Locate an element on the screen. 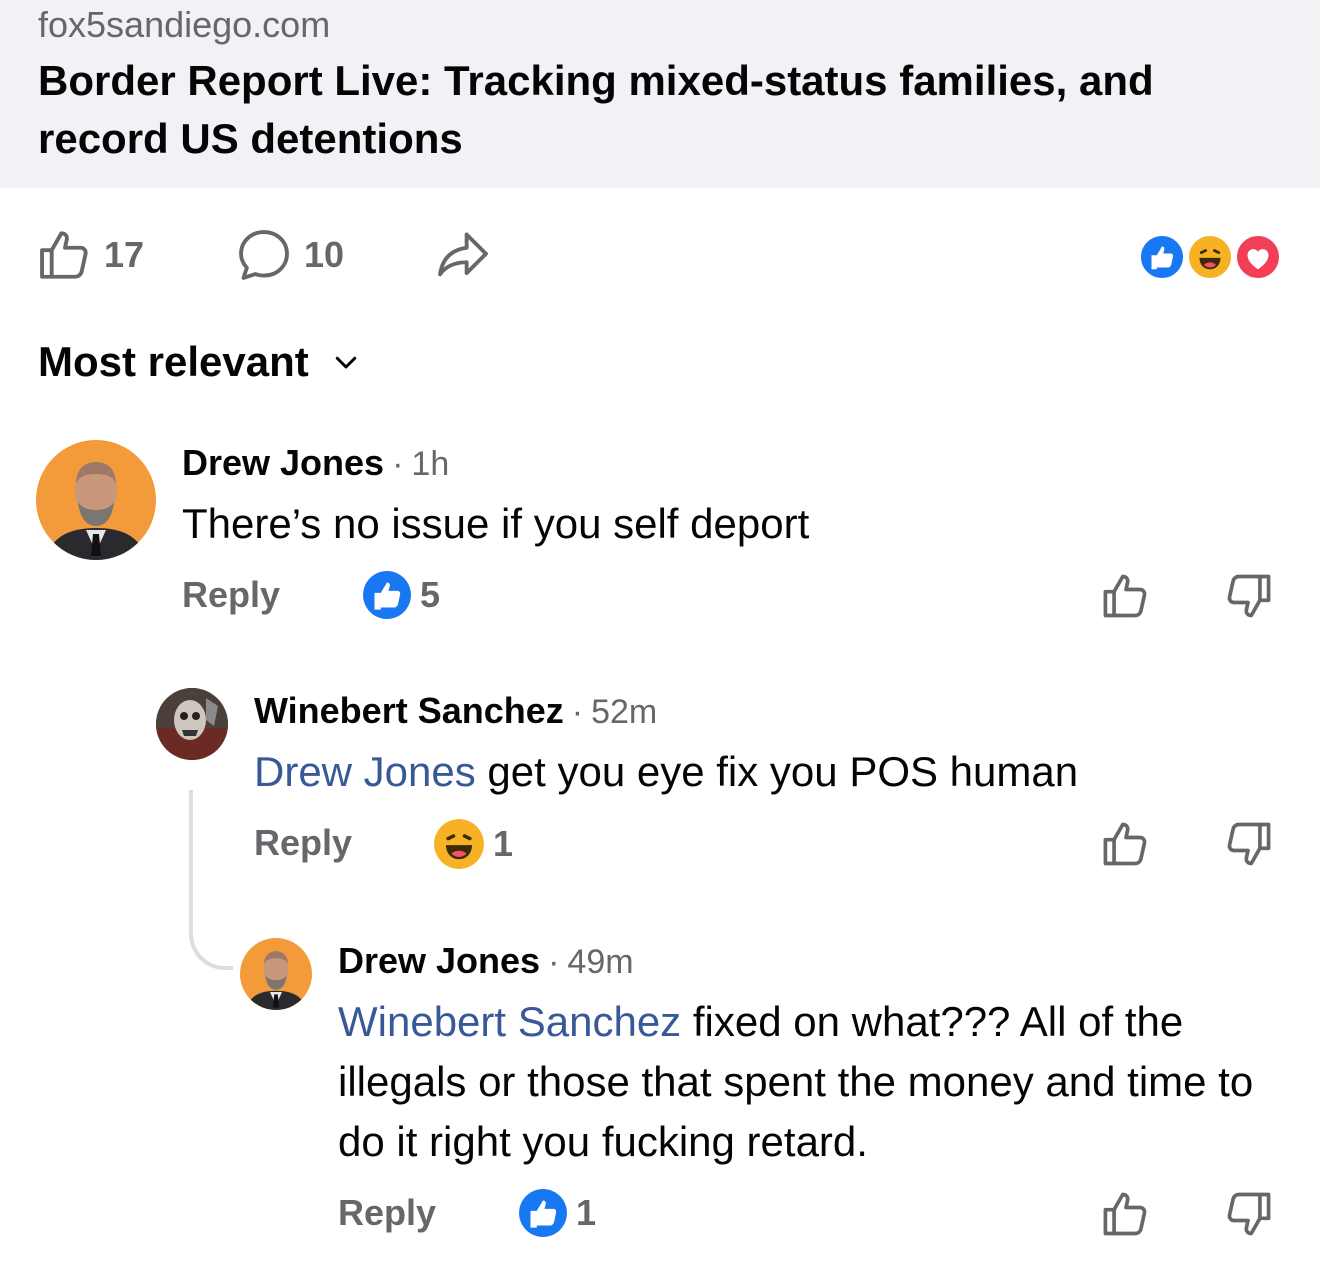 Image resolution: width=1320 pixels, height=1283 pixels. comment-count: 10 is located at coordinates (324, 254).